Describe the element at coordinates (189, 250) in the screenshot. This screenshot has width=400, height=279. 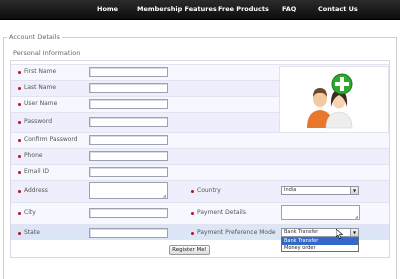
I see `register-button: Register Me!` at that location.